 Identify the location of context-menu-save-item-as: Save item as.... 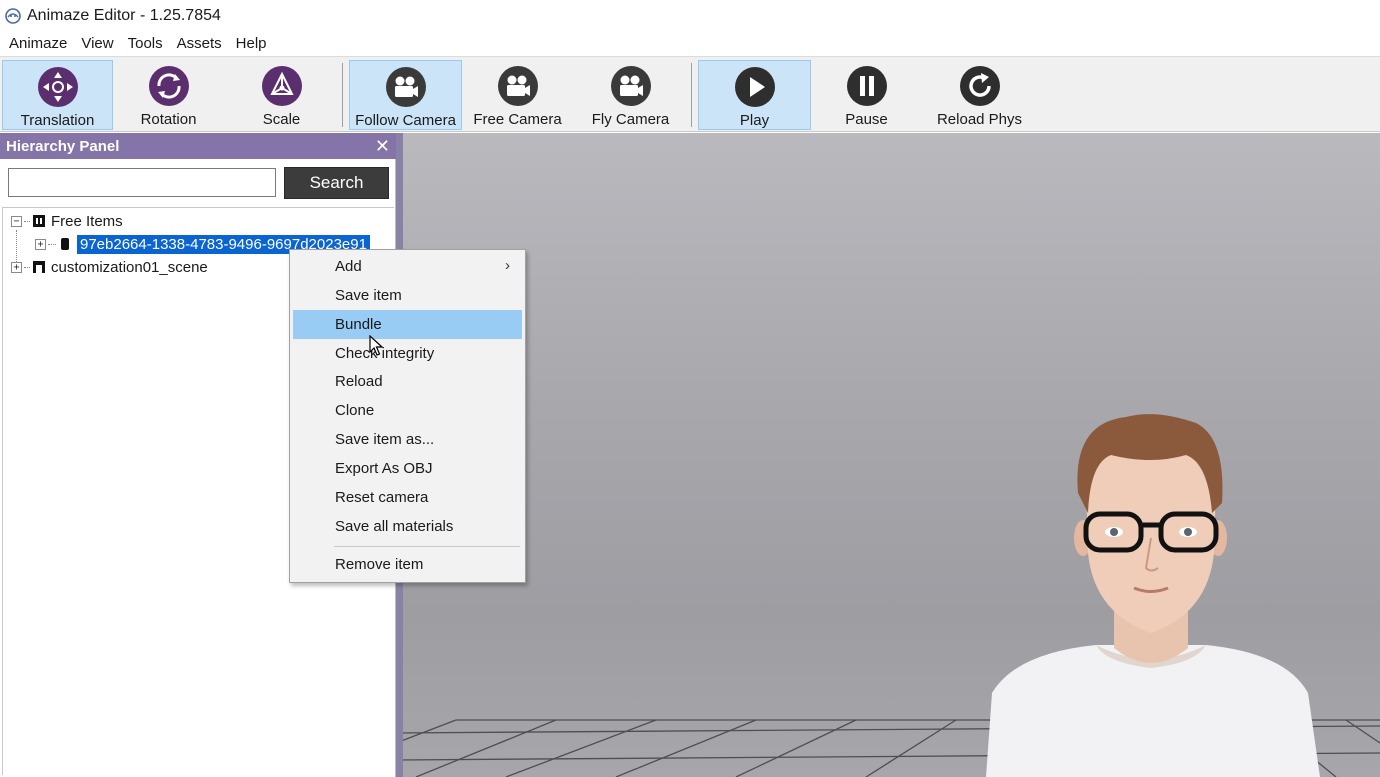
(407, 439).